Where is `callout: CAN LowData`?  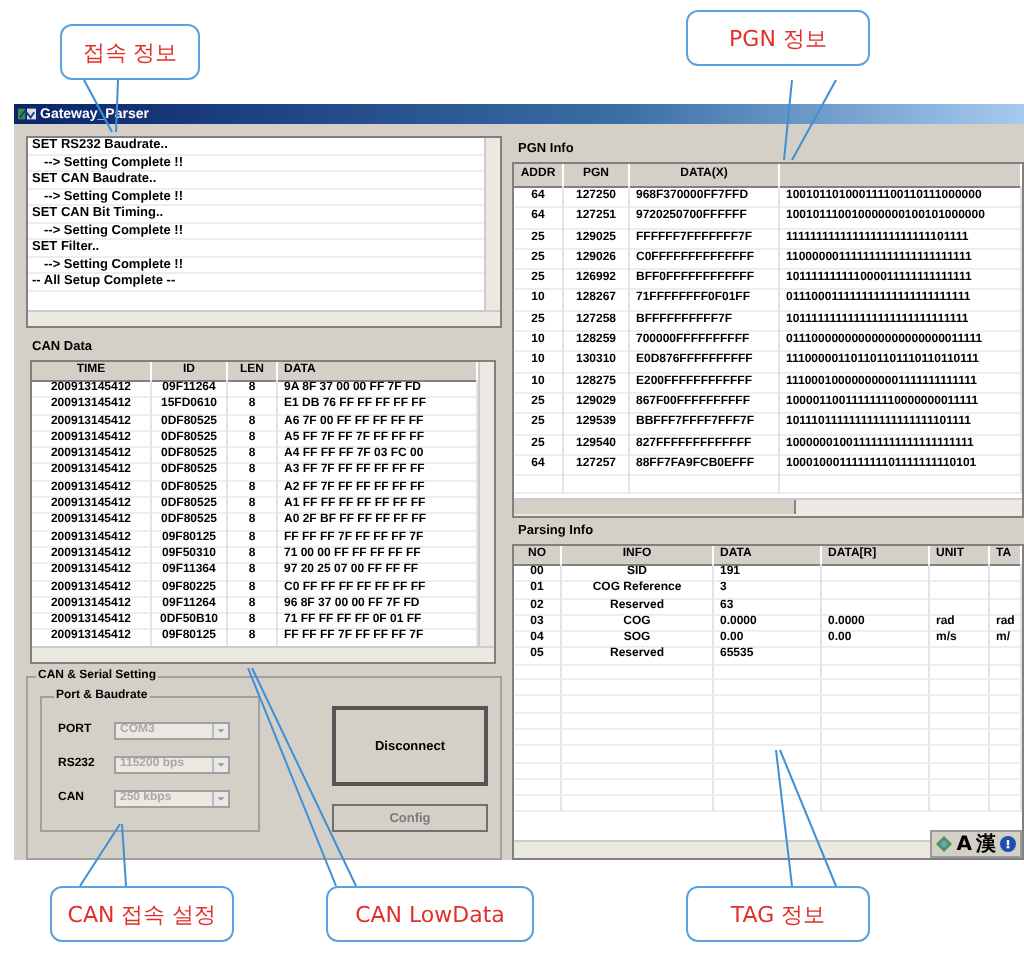
callout: CAN LowData is located at coordinates (430, 914).